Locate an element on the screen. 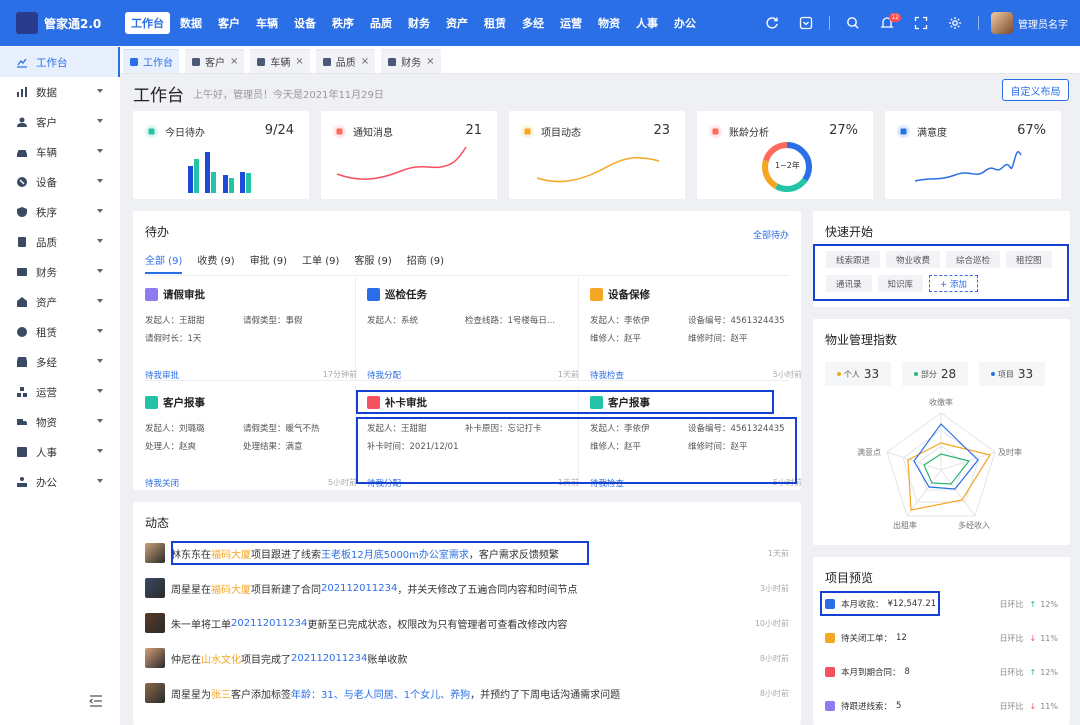  refresh-icon is located at coordinates (772, 23).